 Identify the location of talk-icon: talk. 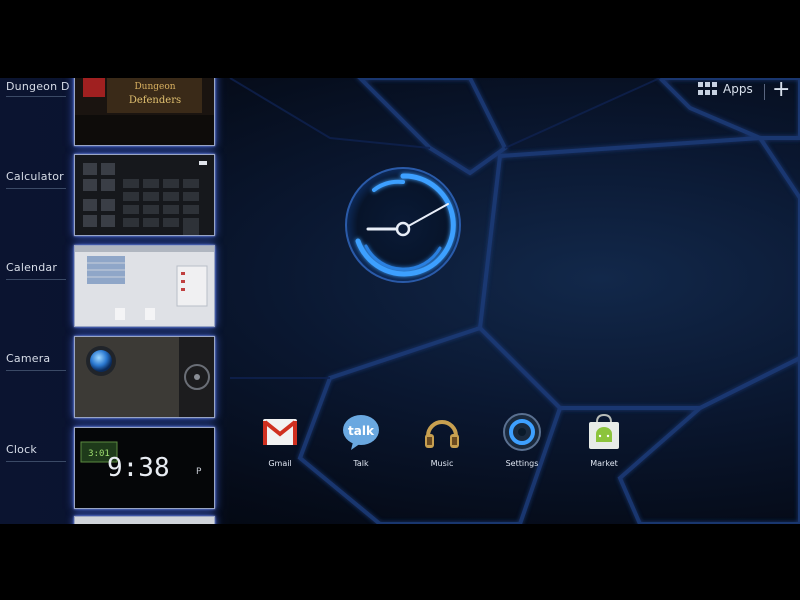
(361, 432).